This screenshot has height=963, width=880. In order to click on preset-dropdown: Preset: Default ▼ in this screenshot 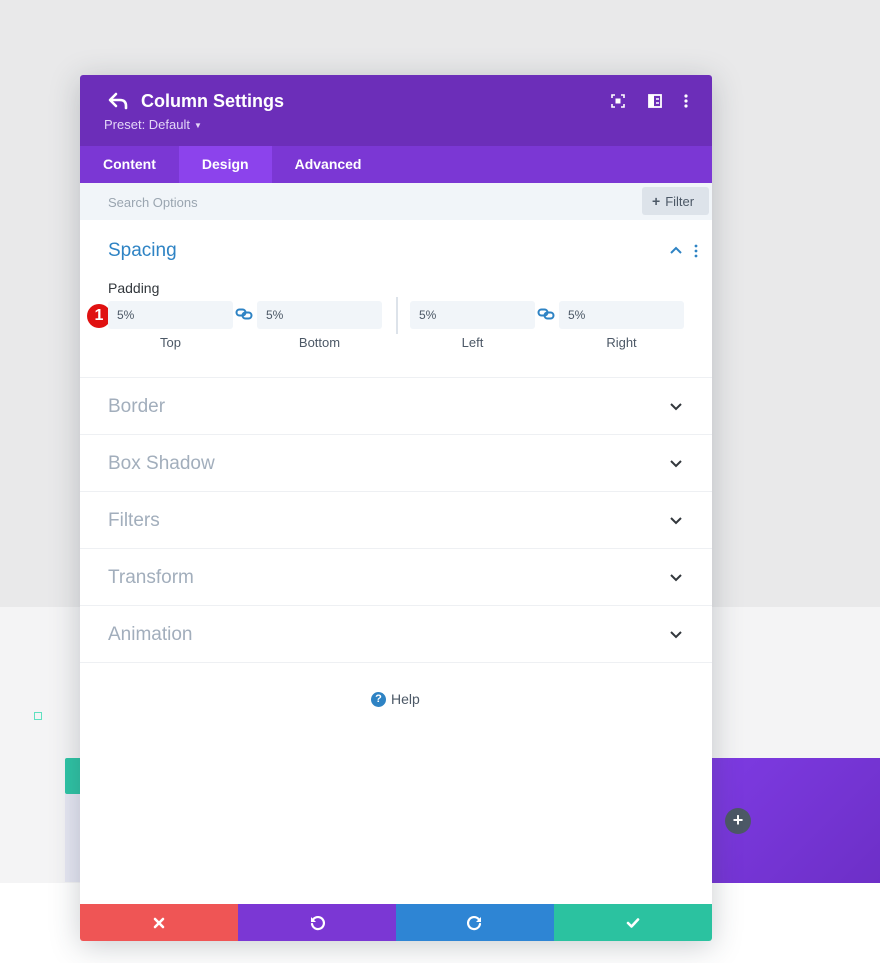, I will do `click(153, 124)`.